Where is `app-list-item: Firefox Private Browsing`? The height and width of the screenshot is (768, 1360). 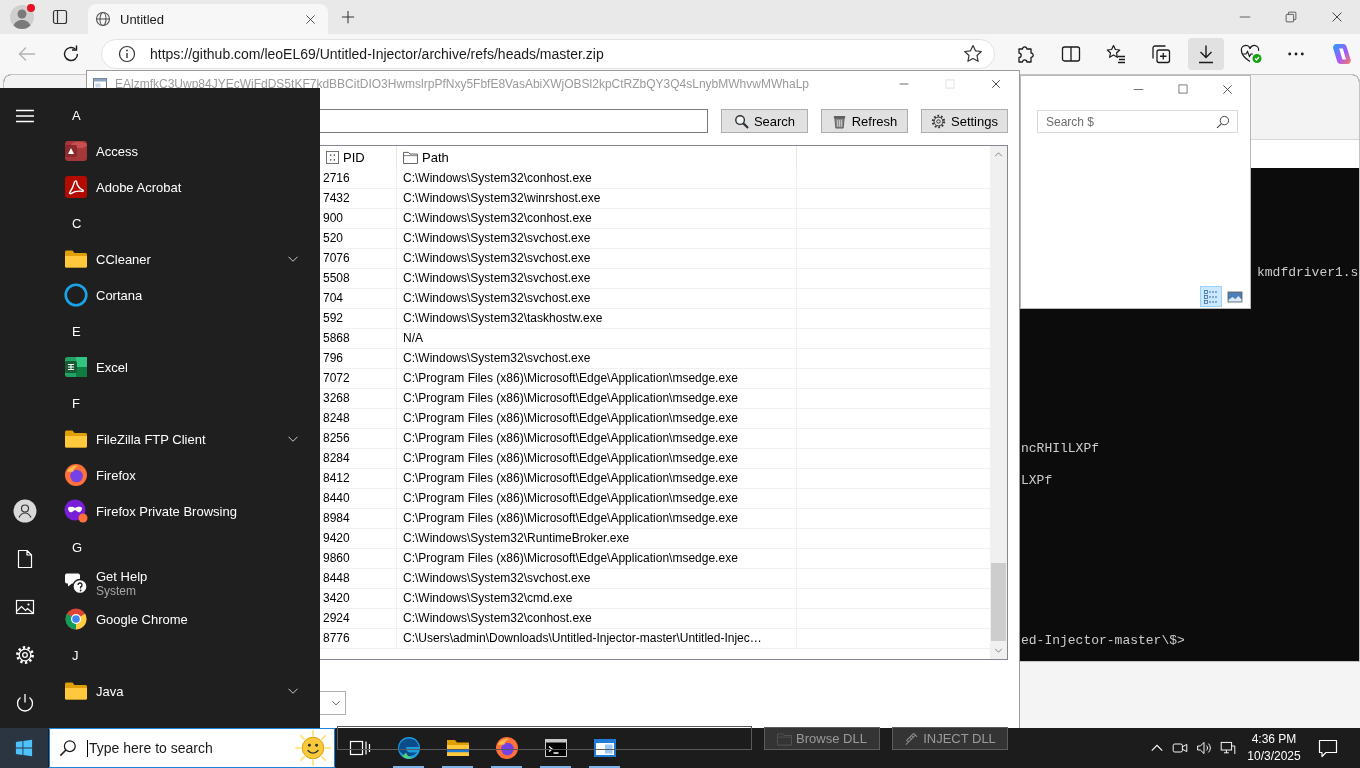
app-list-item: Firefox Private Browsing is located at coordinates (174, 511).